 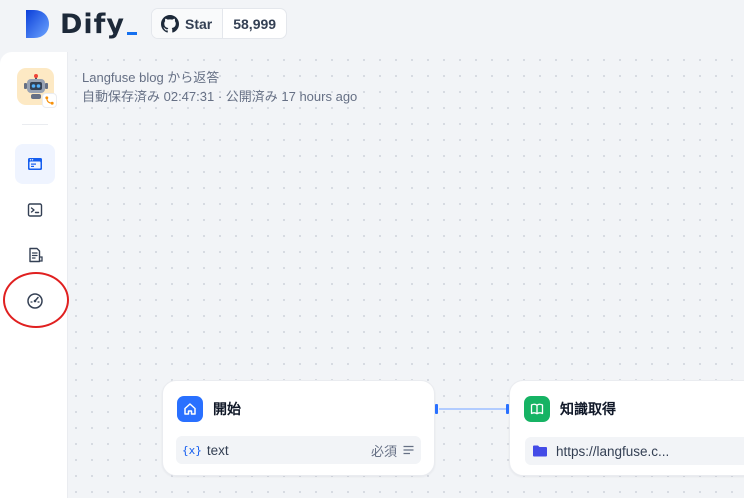 What do you see at coordinates (209, 409) in the screenshot?
I see `start-node-header: 開始` at bounding box center [209, 409].